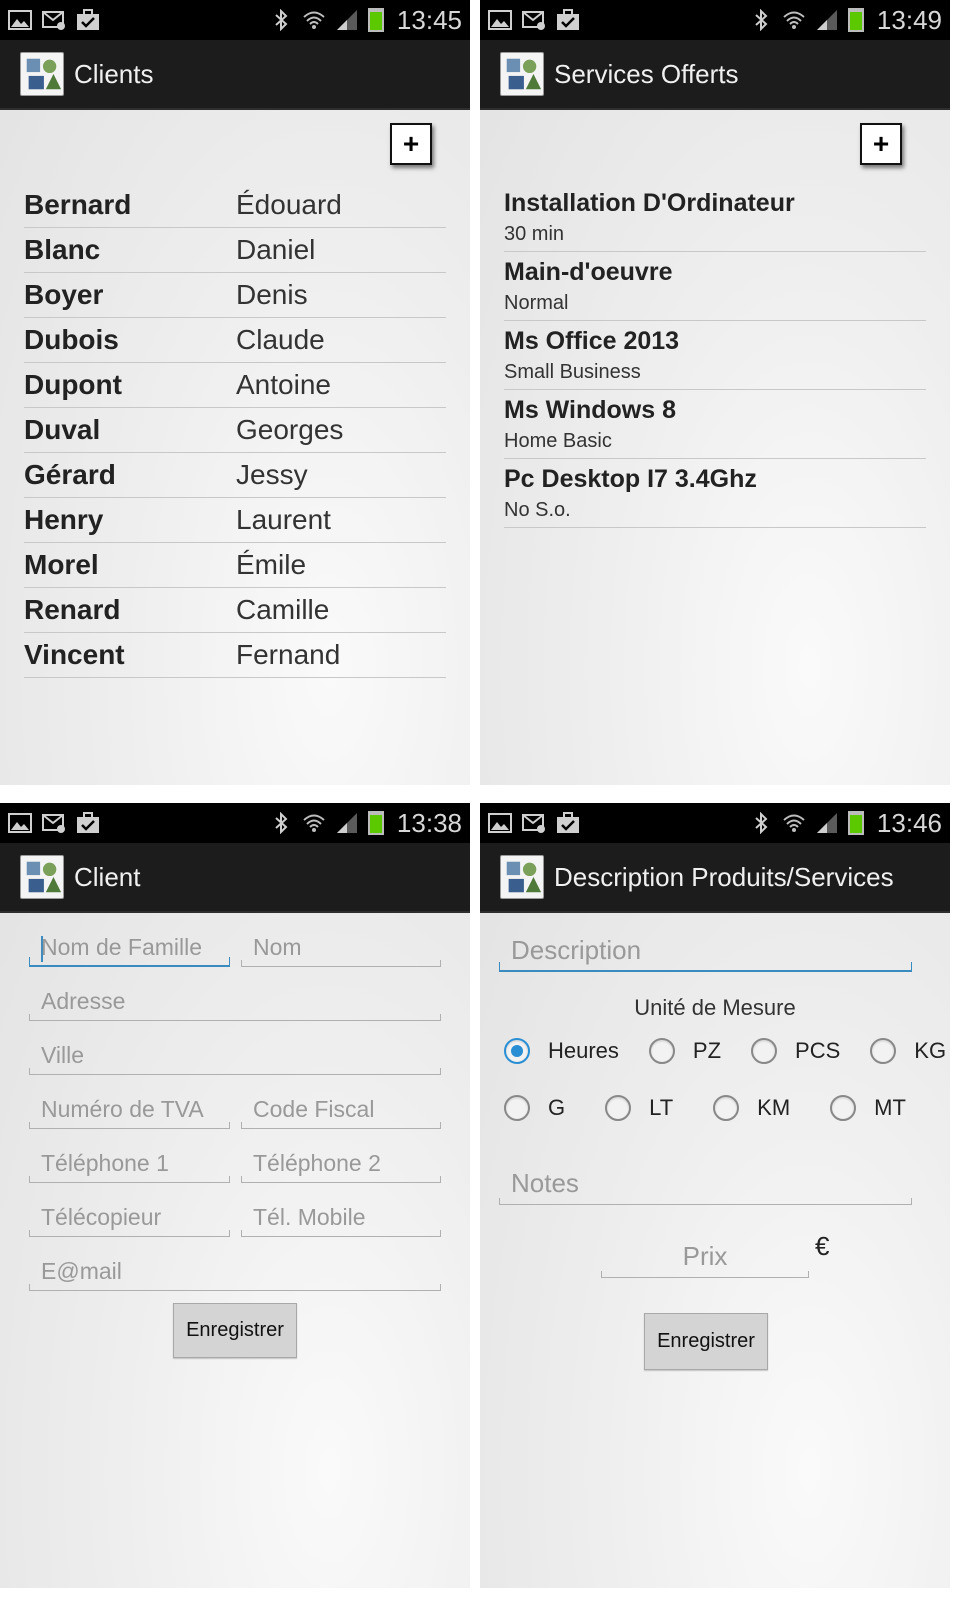  I want to click on address-field: Adresse, so click(235, 1002).